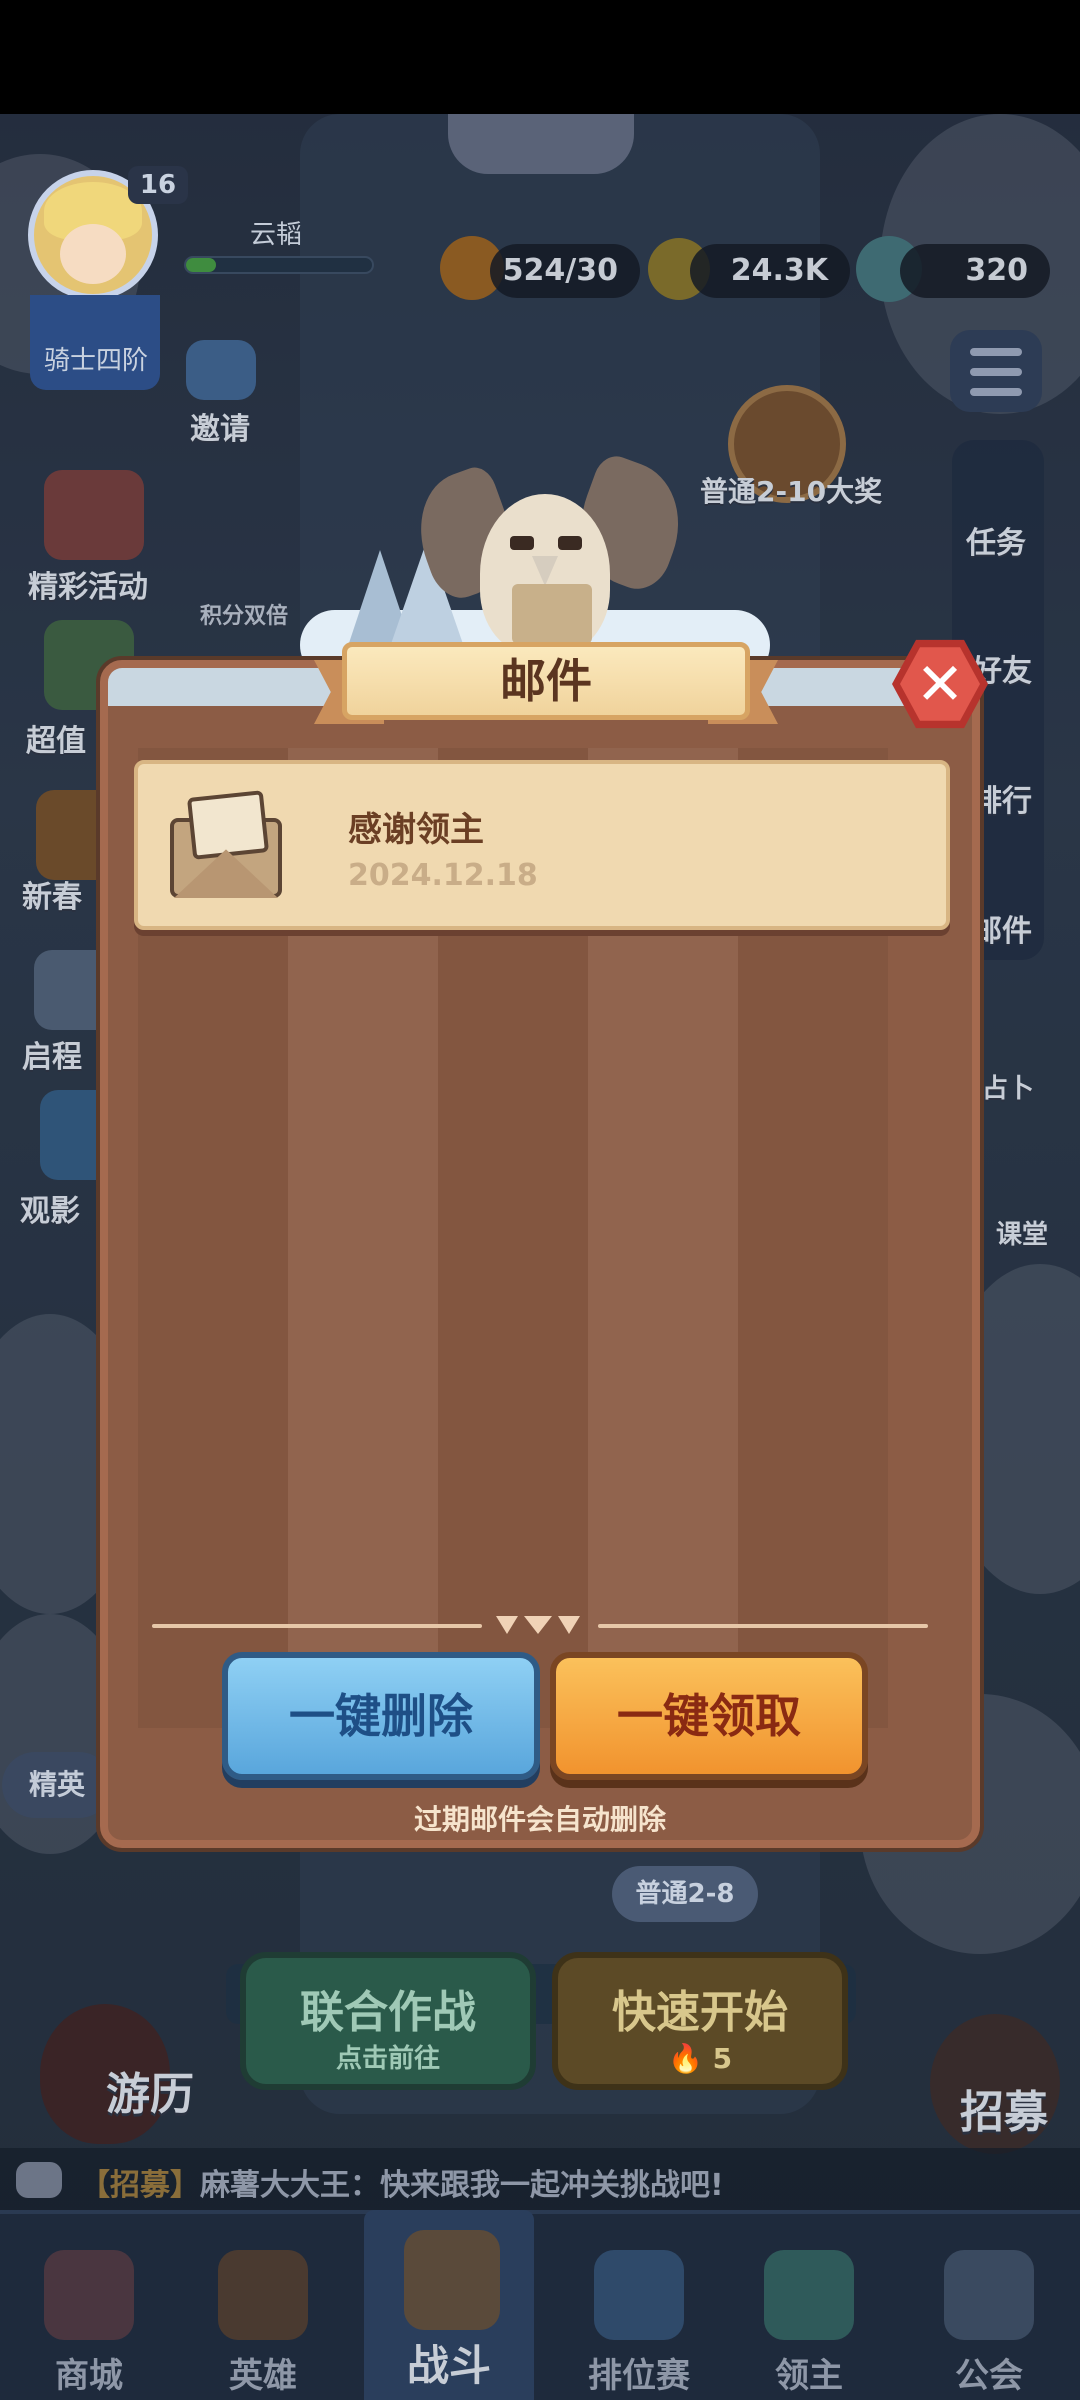  What do you see at coordinates (700, 2012) in the screenshot?
I see `quick-start-title: 快速开始` at bounding box center [700, 2012].